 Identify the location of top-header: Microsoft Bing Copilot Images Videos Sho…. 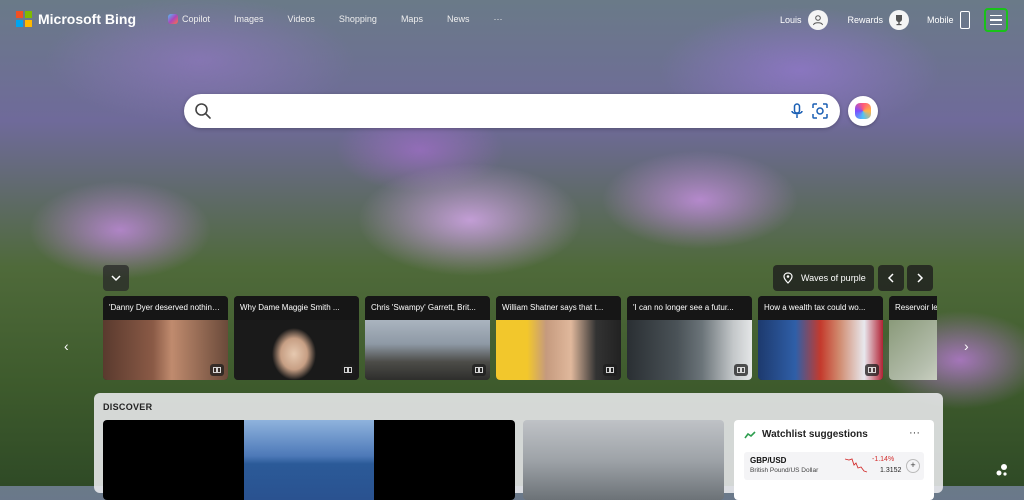
(512, 20).